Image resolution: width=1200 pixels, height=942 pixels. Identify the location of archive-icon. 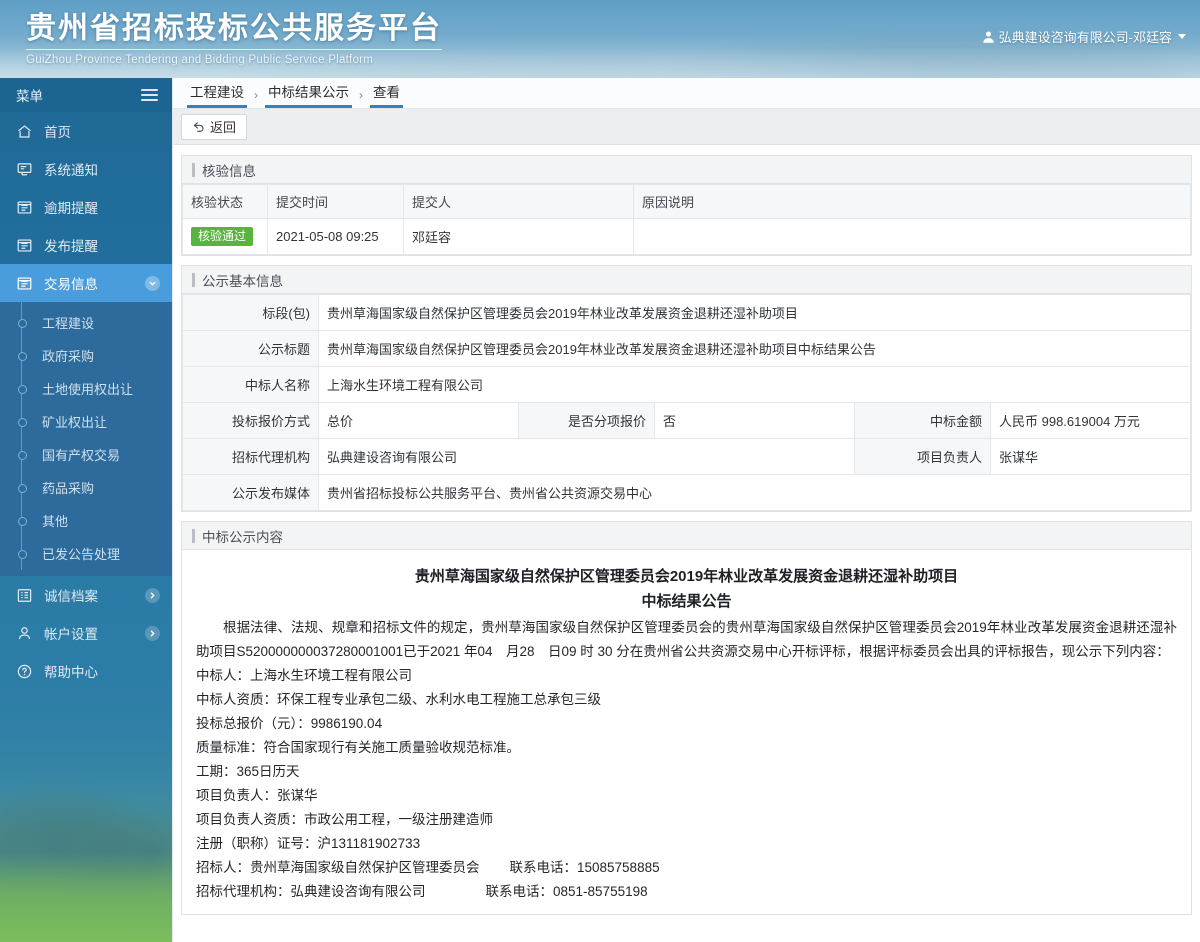
(24, 595).